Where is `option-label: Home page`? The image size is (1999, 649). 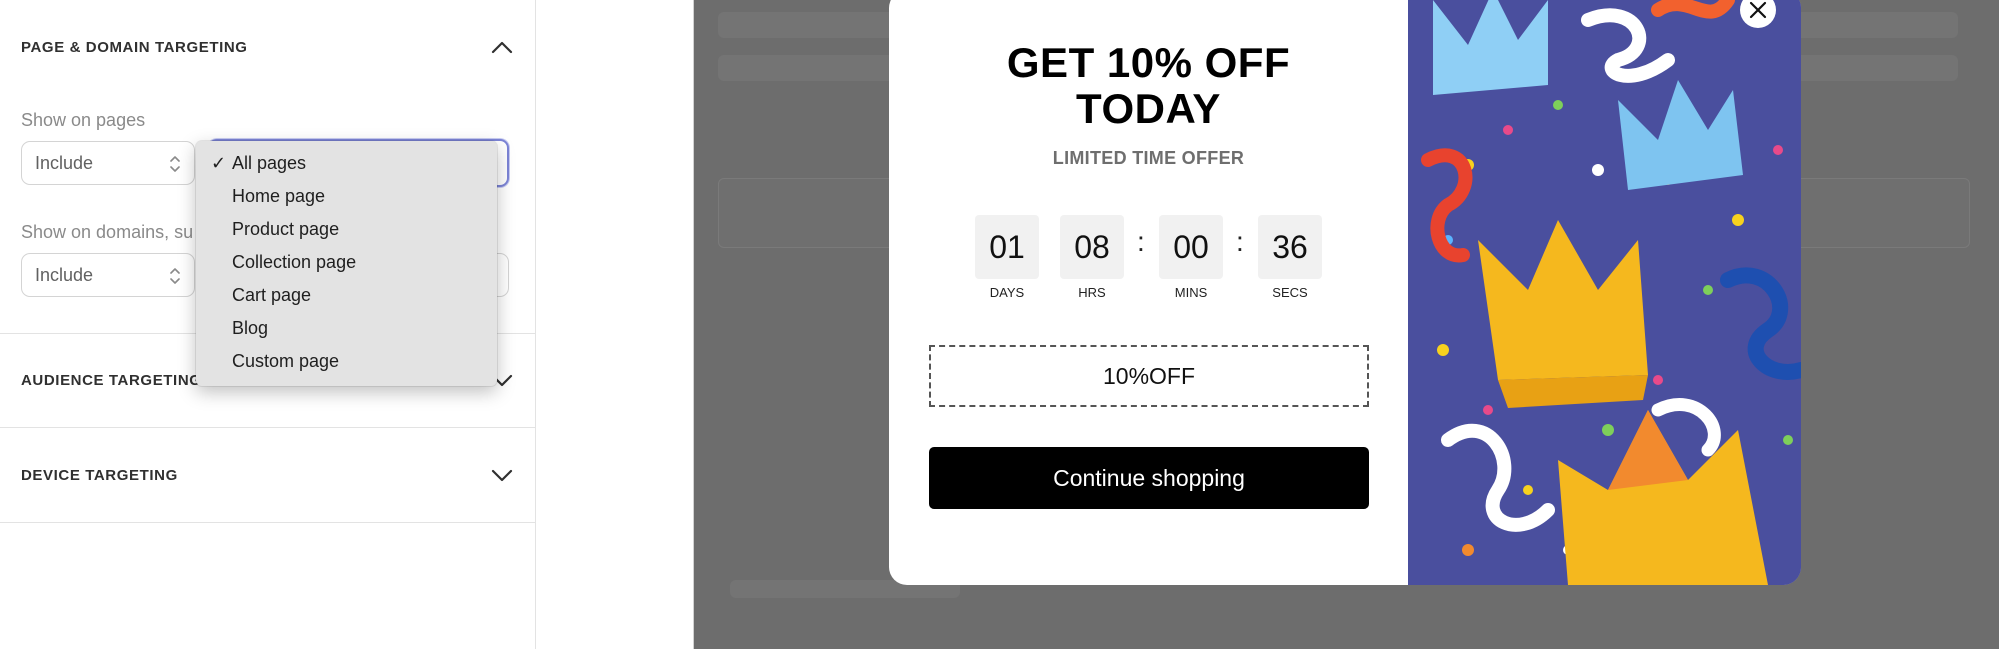 option-label: Home page is located at coordinates (279, 196).